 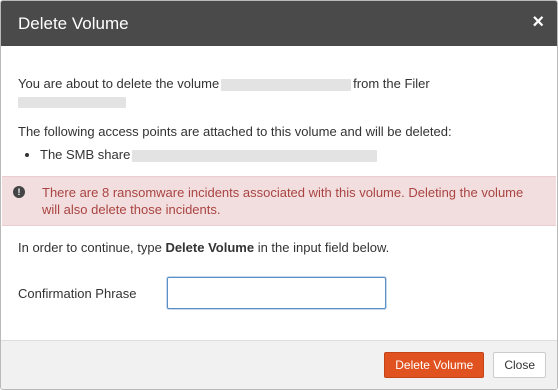 What do you see at coordinates (279, 364) in the screenshot?
I see `dialog-footer: Delete Volume Close` at bounding box center [279, 364].